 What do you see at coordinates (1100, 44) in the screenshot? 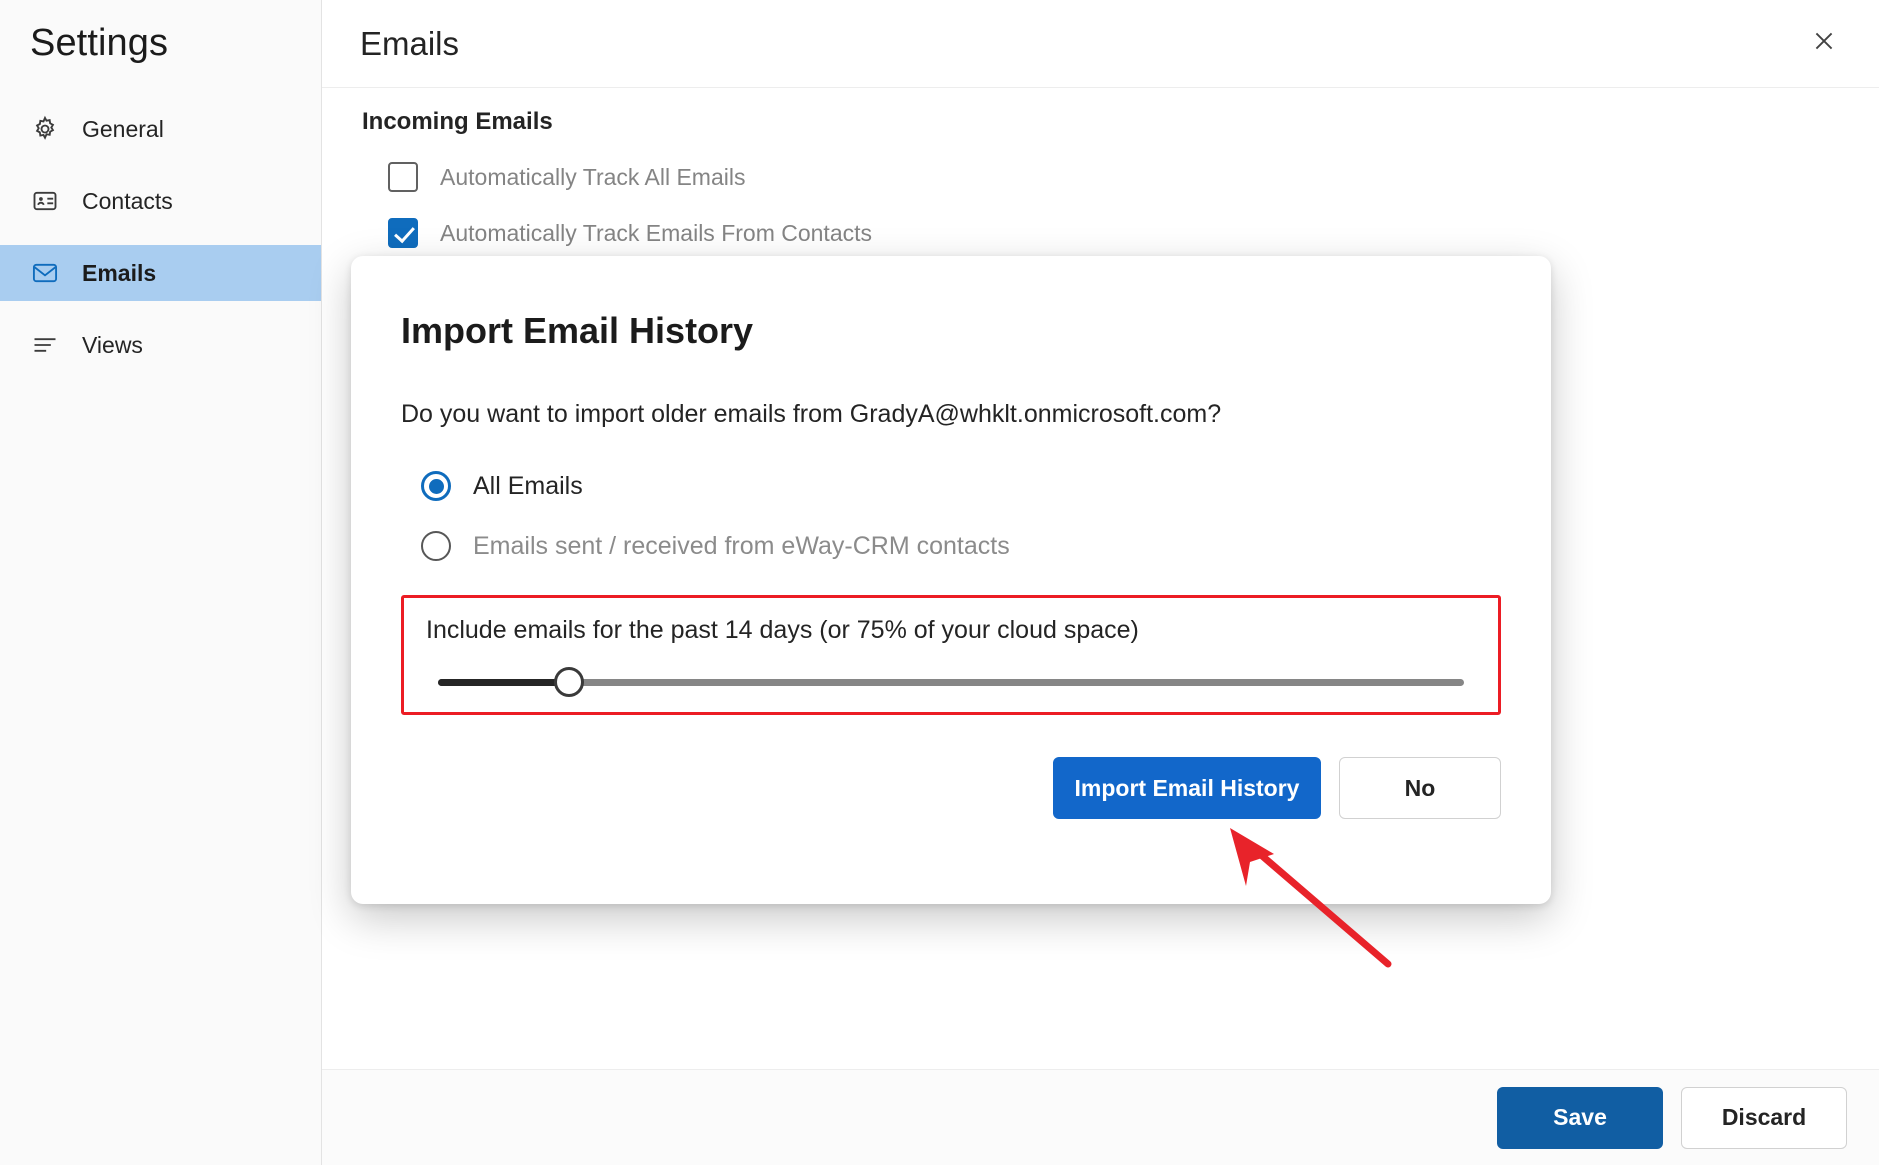
I see `main-header: Emails` at bounding box center [1100, 44].